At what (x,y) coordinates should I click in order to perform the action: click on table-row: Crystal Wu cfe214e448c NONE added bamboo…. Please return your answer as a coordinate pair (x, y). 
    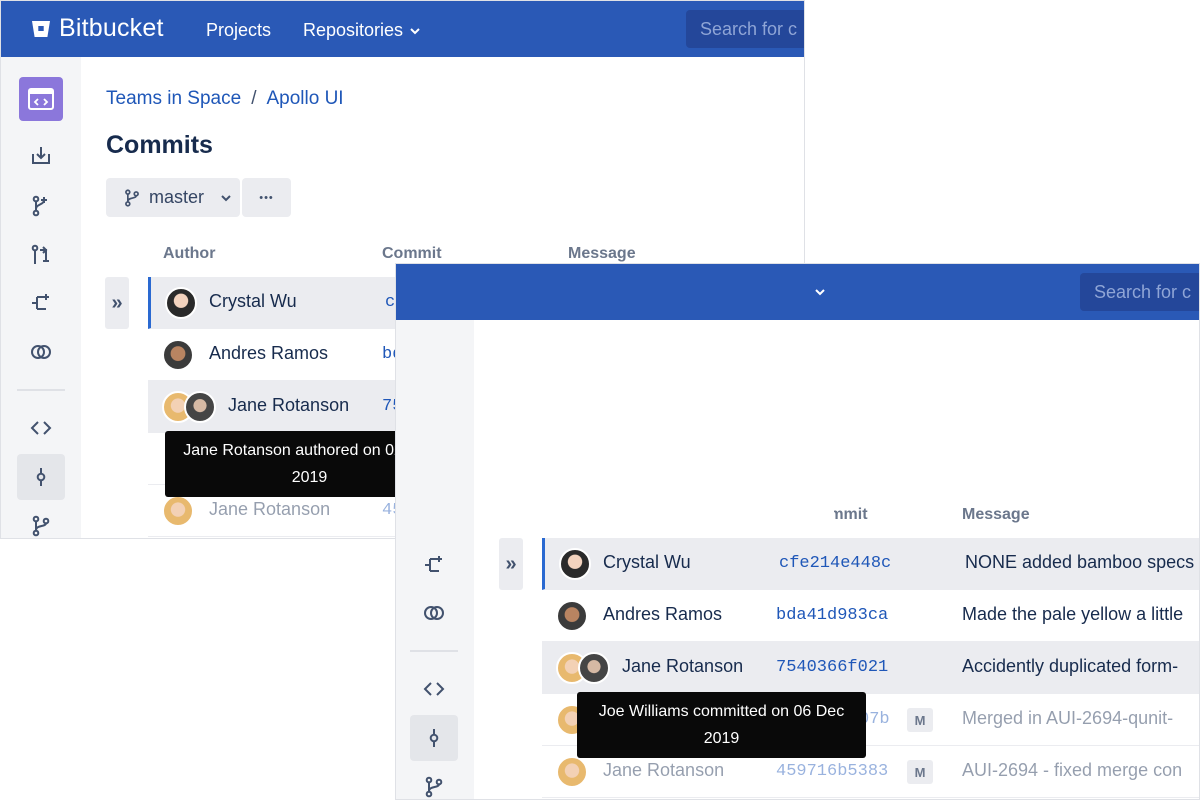
    Looking at the image, I should click on (870, 564).